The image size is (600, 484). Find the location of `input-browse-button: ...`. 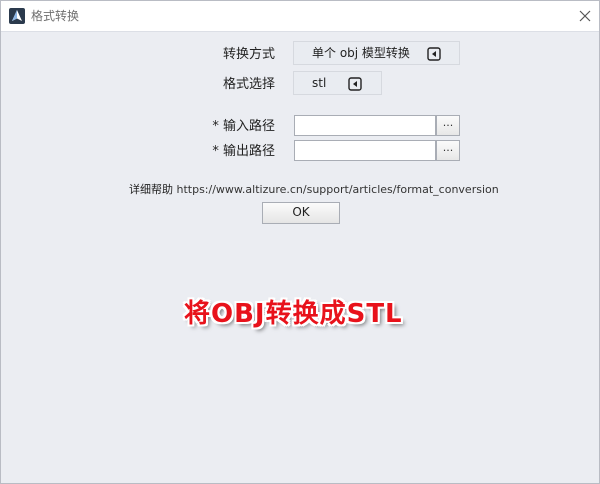

input-browse-button: ... is located at coordinates (448, 125).